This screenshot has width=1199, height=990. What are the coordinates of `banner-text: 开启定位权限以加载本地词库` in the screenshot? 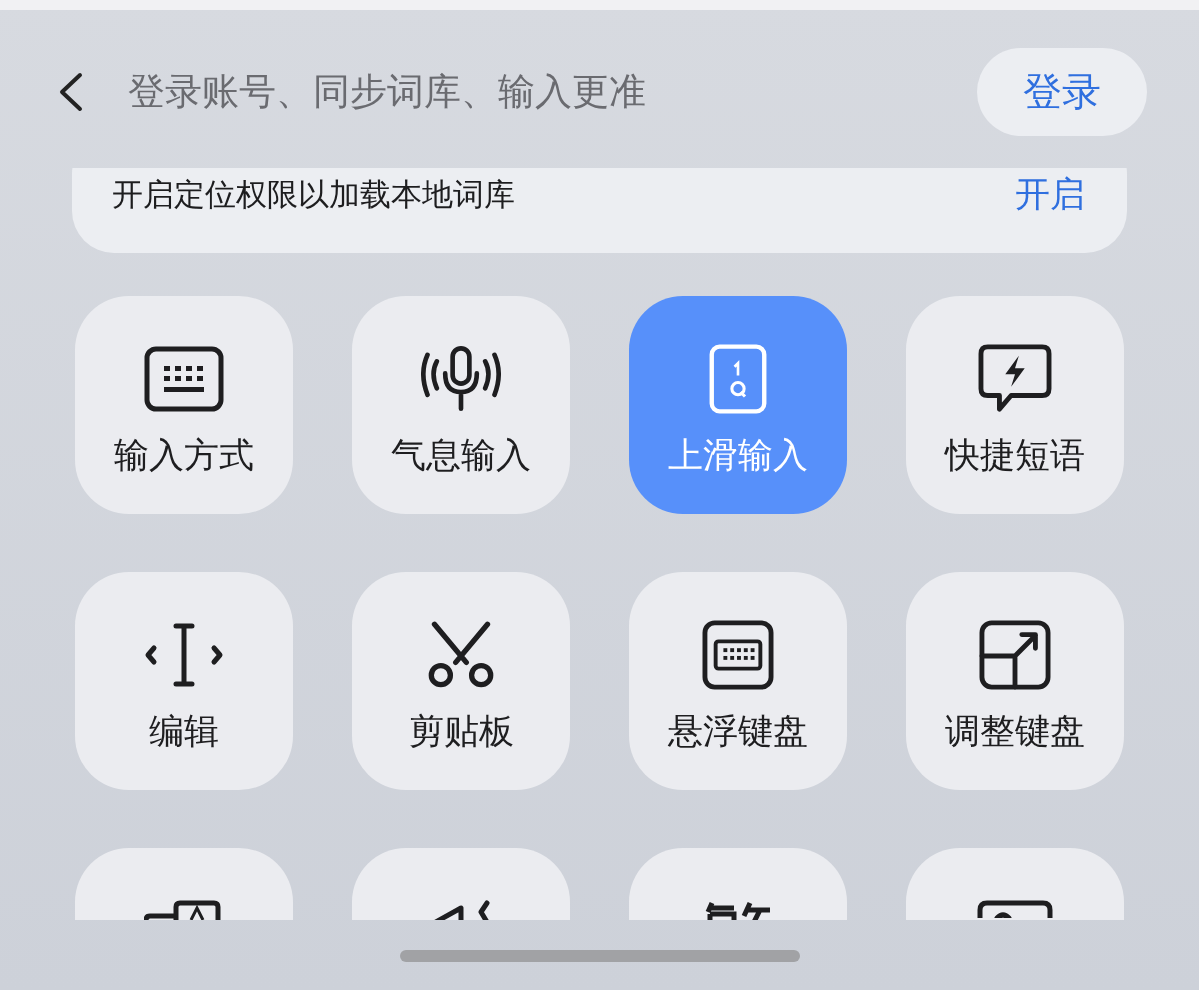 It's located at (313, 194).